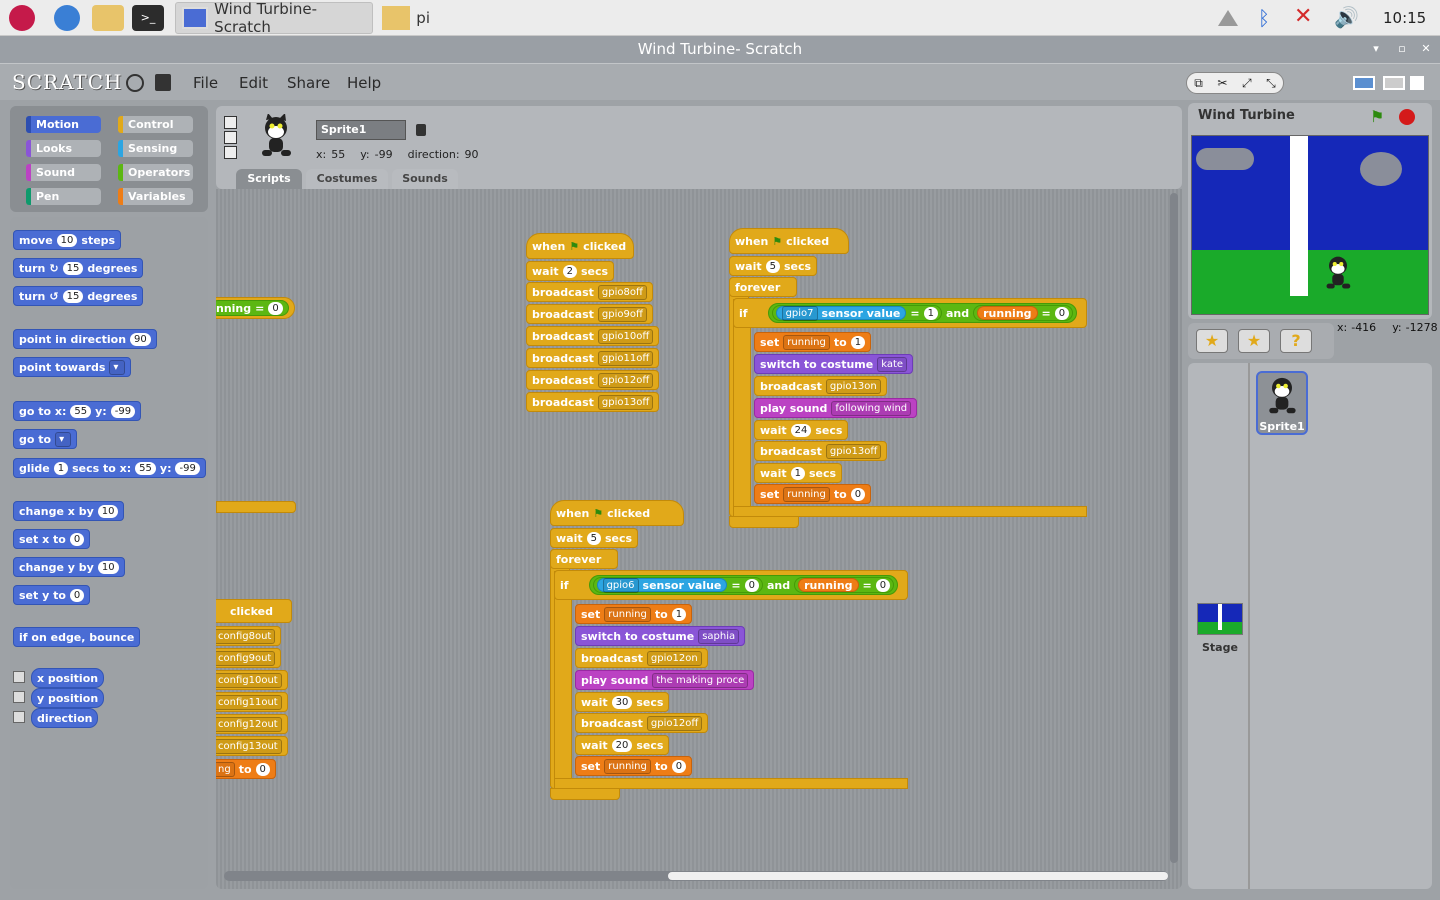 The image size is (1440, 900). I want to click on palette-move-block: move 10 steps, so click(67, 240).